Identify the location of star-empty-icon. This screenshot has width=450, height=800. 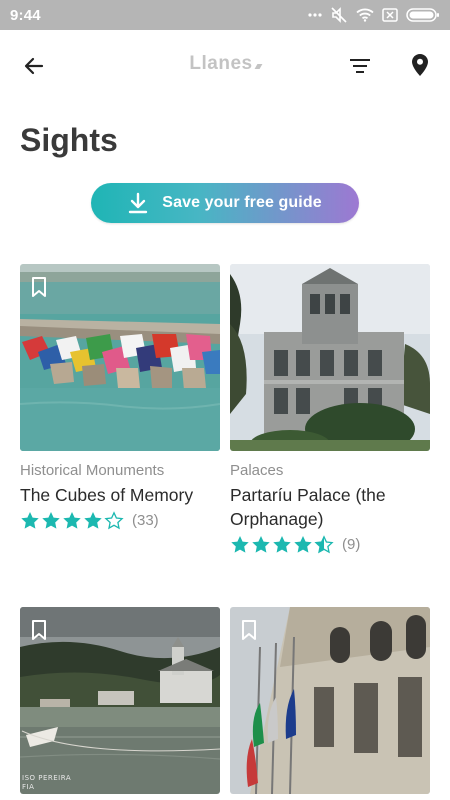
(114, 520).